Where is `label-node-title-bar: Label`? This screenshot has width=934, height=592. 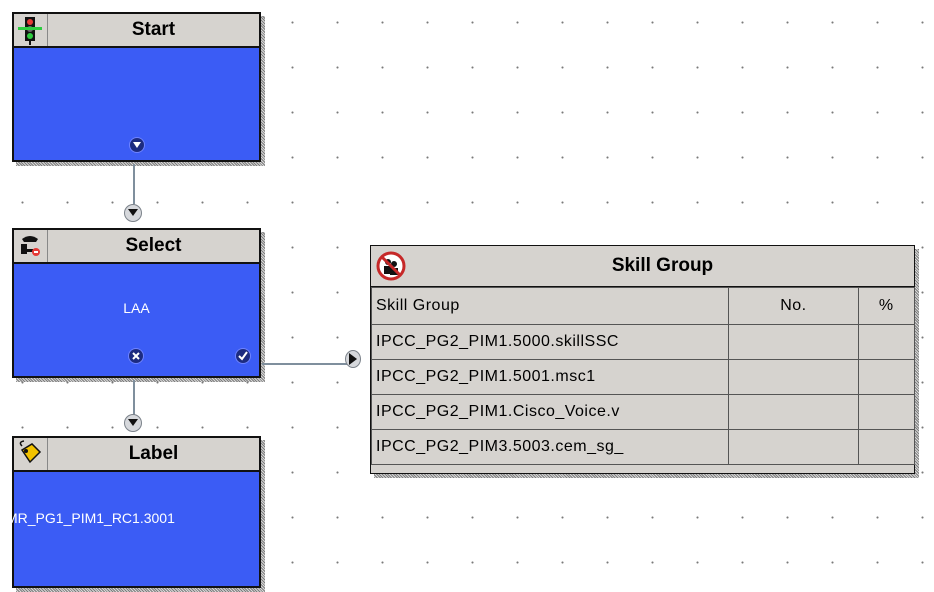 label-node-title-bar: Label is located at coordinates (136, 455).